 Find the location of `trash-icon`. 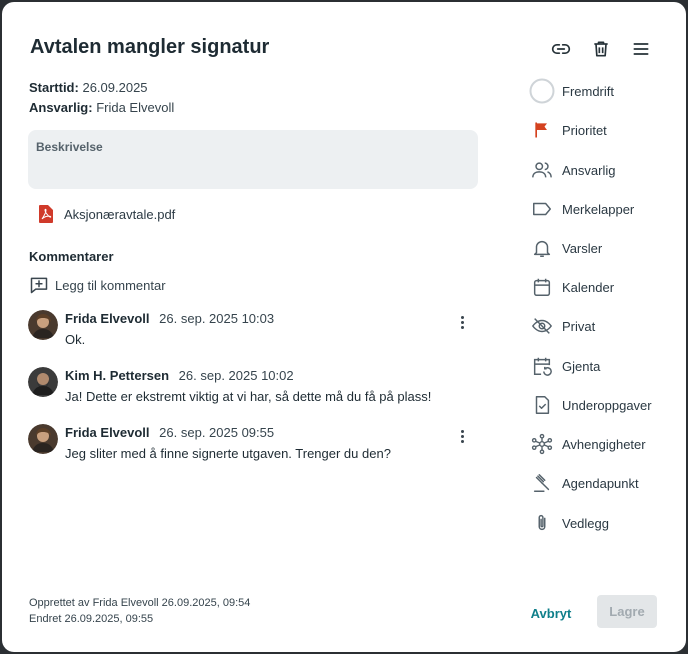

trash-icon is located at coordinates (601, 49).